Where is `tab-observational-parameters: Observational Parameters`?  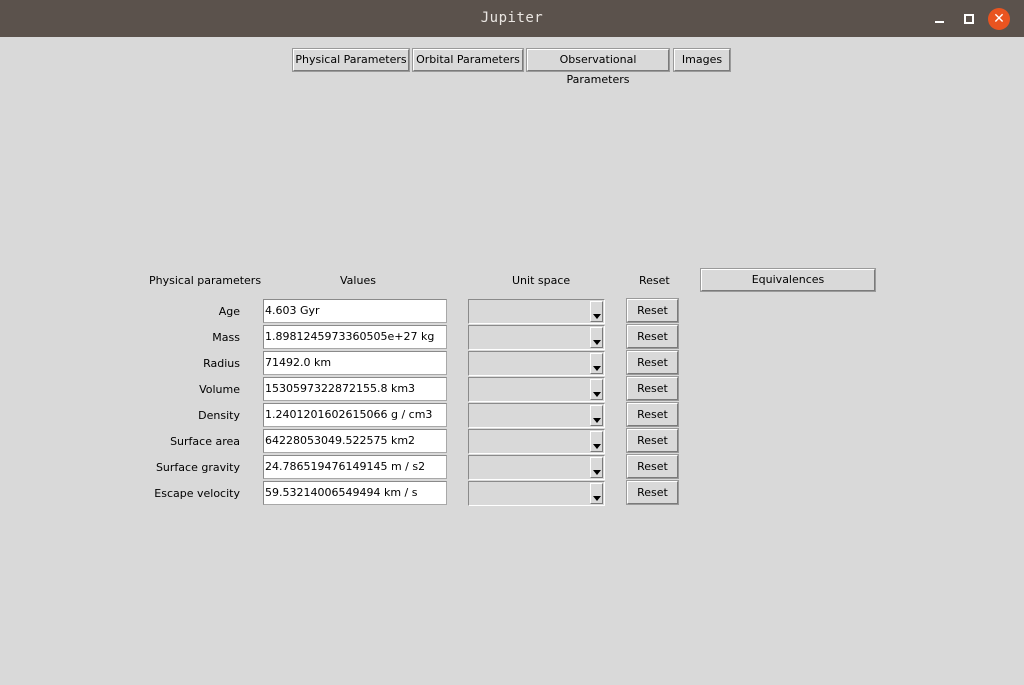
tab-observational-parameters: Observational Parameters is located at coordinates (598, 67).